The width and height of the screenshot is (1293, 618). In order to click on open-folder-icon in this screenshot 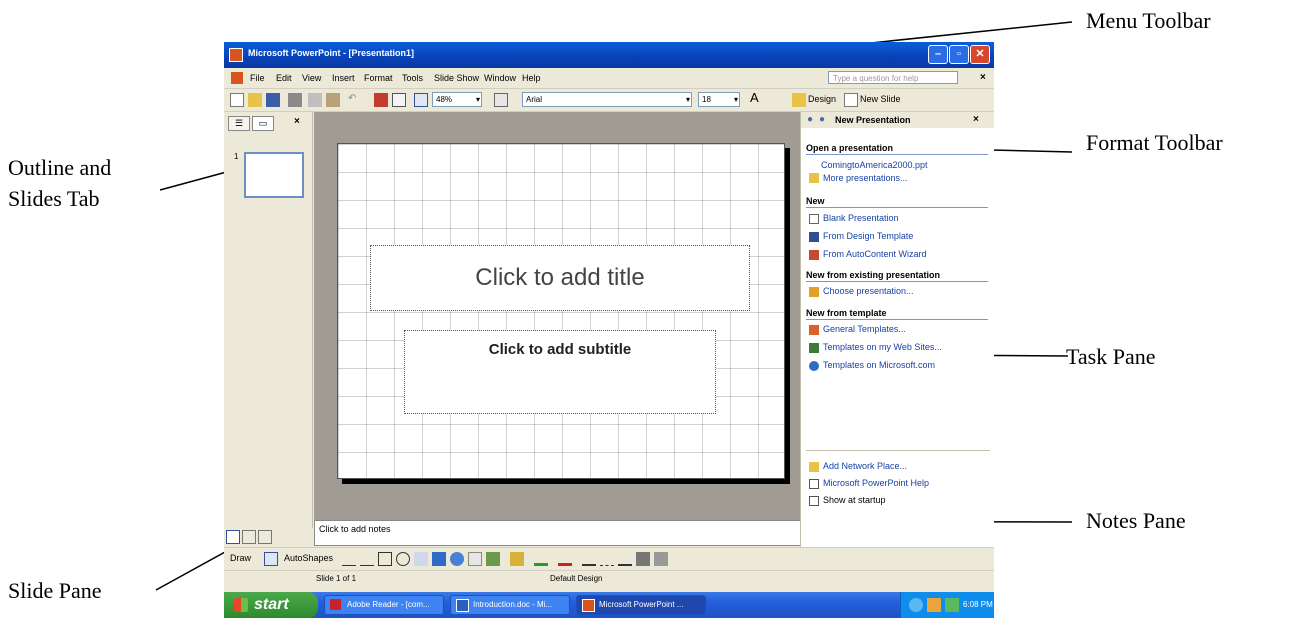, I will do `click(255, 100)`.